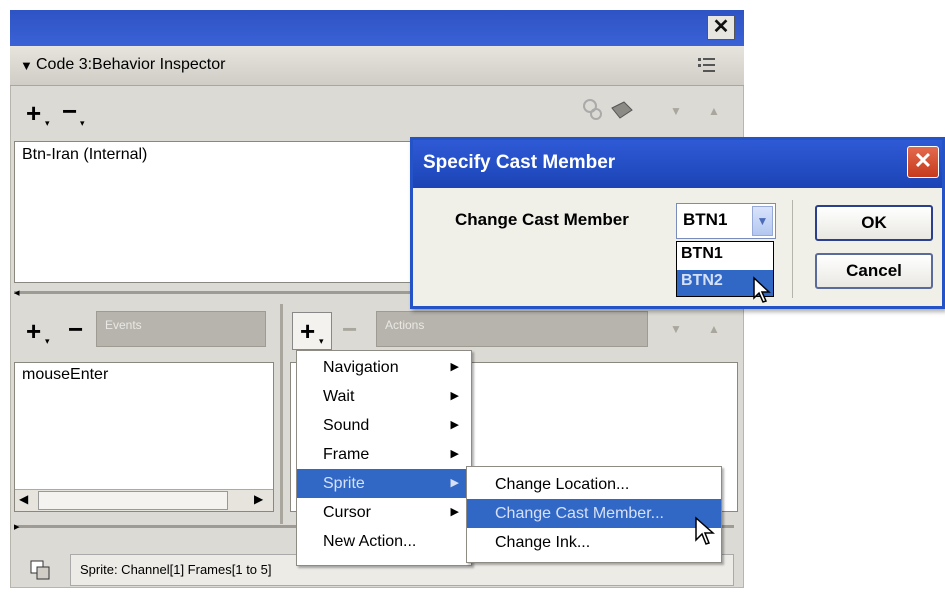 This screenshot has height=598, width=945. I want to click on remove-event-icon: −, so click(75, 329).